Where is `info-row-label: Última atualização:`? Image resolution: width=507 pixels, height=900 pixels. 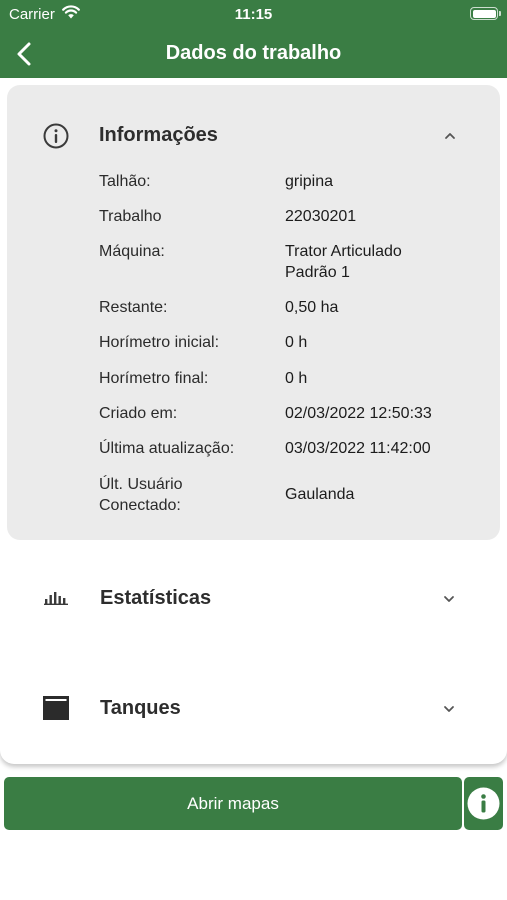
info-row-label: Última atualização: is located at coordinates (167, 448).